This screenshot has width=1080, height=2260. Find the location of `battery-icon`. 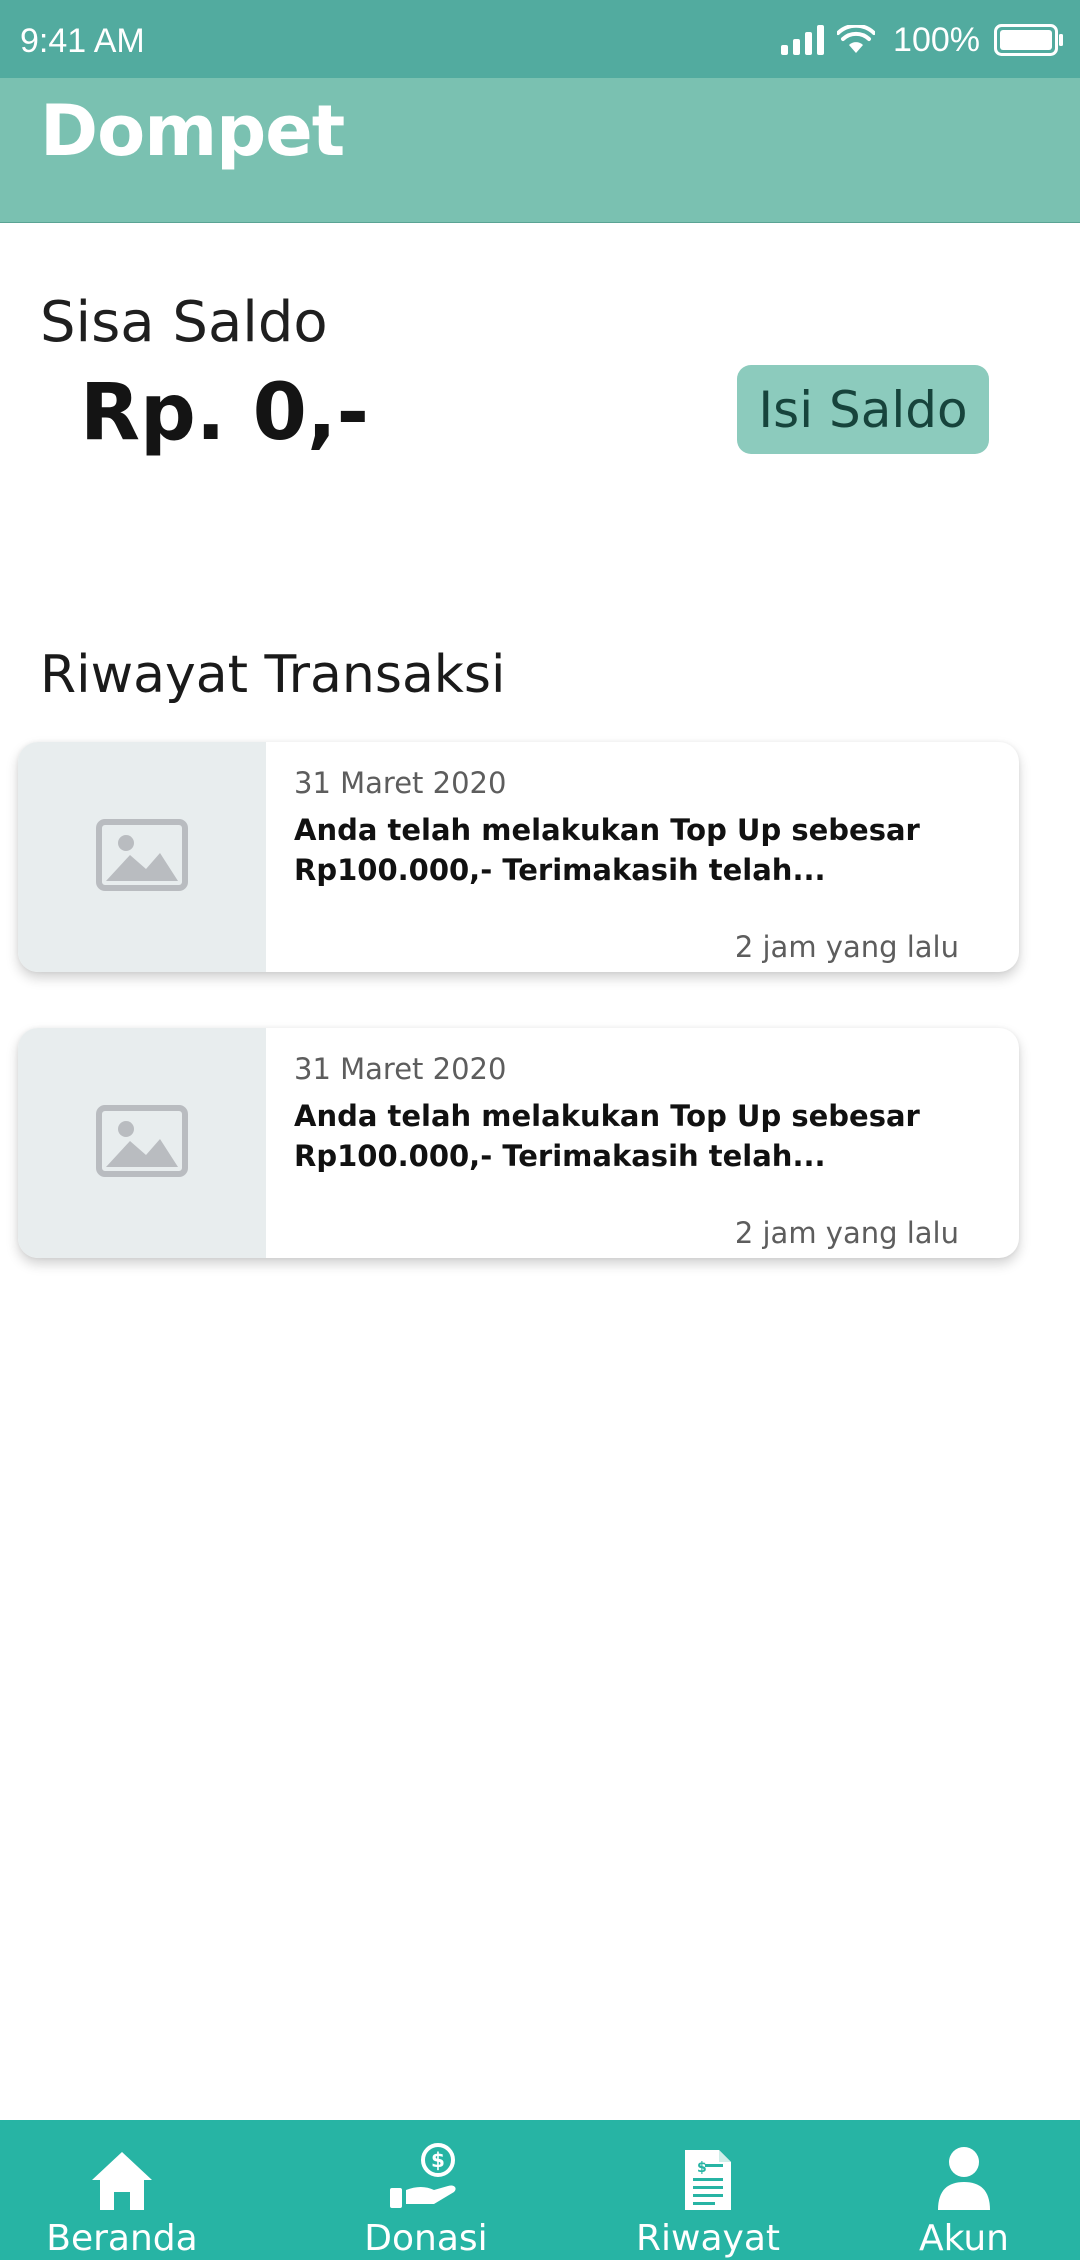

battery-icon is located at coordinates (1029, 40).